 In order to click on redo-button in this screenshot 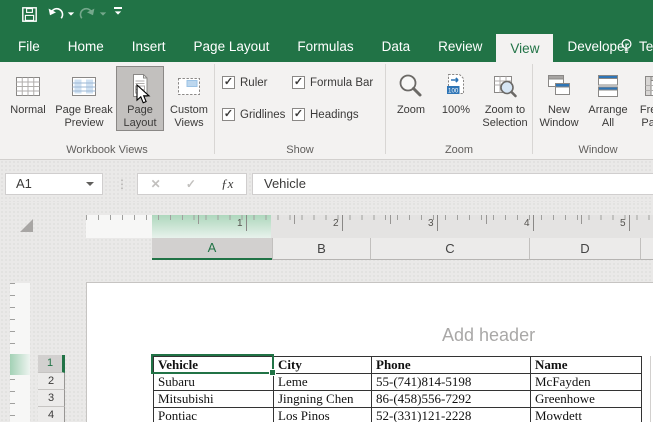, I will do `click(93, 14)`.